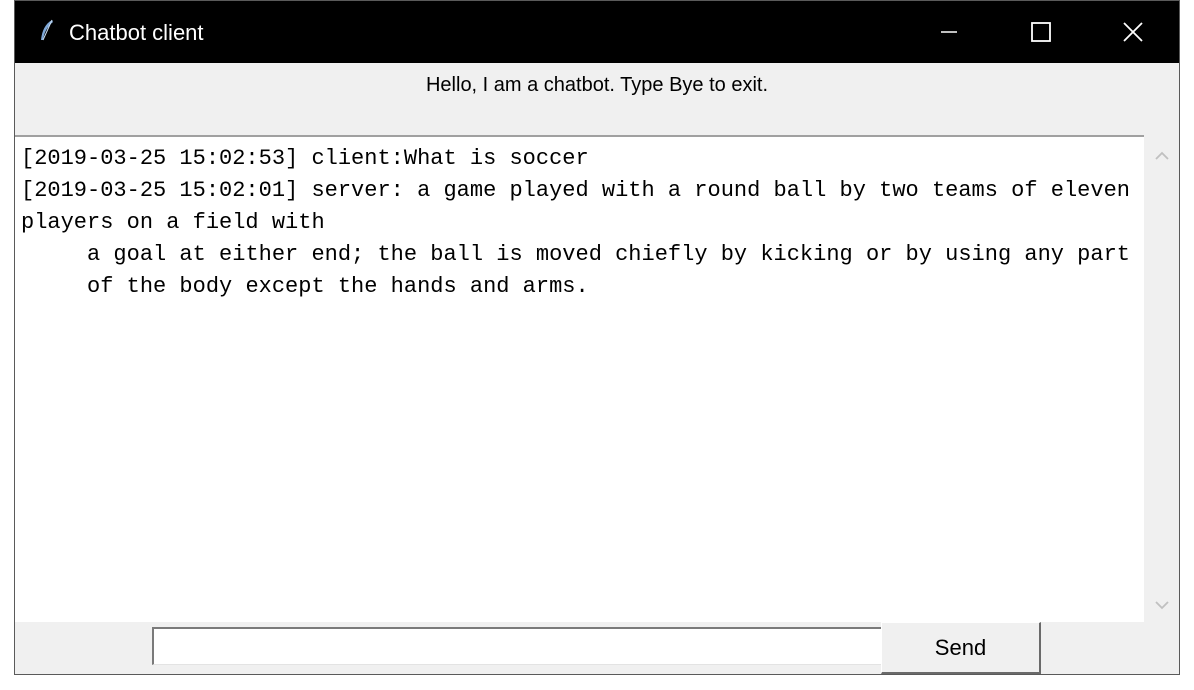  Describe the element at coordinates (961, 648) in the screenshot. I see `send-button: Send` at that location.